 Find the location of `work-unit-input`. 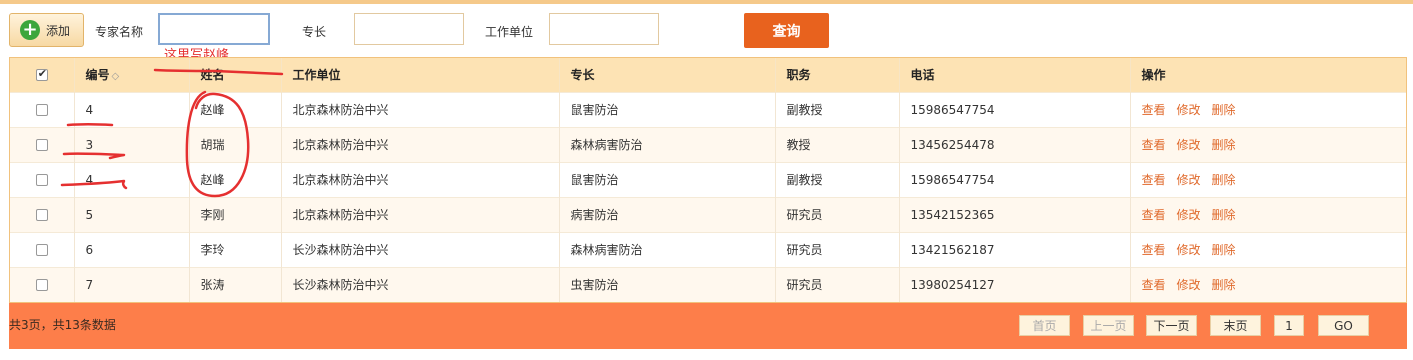

work-unit-input is located at coordinates (604, 29).